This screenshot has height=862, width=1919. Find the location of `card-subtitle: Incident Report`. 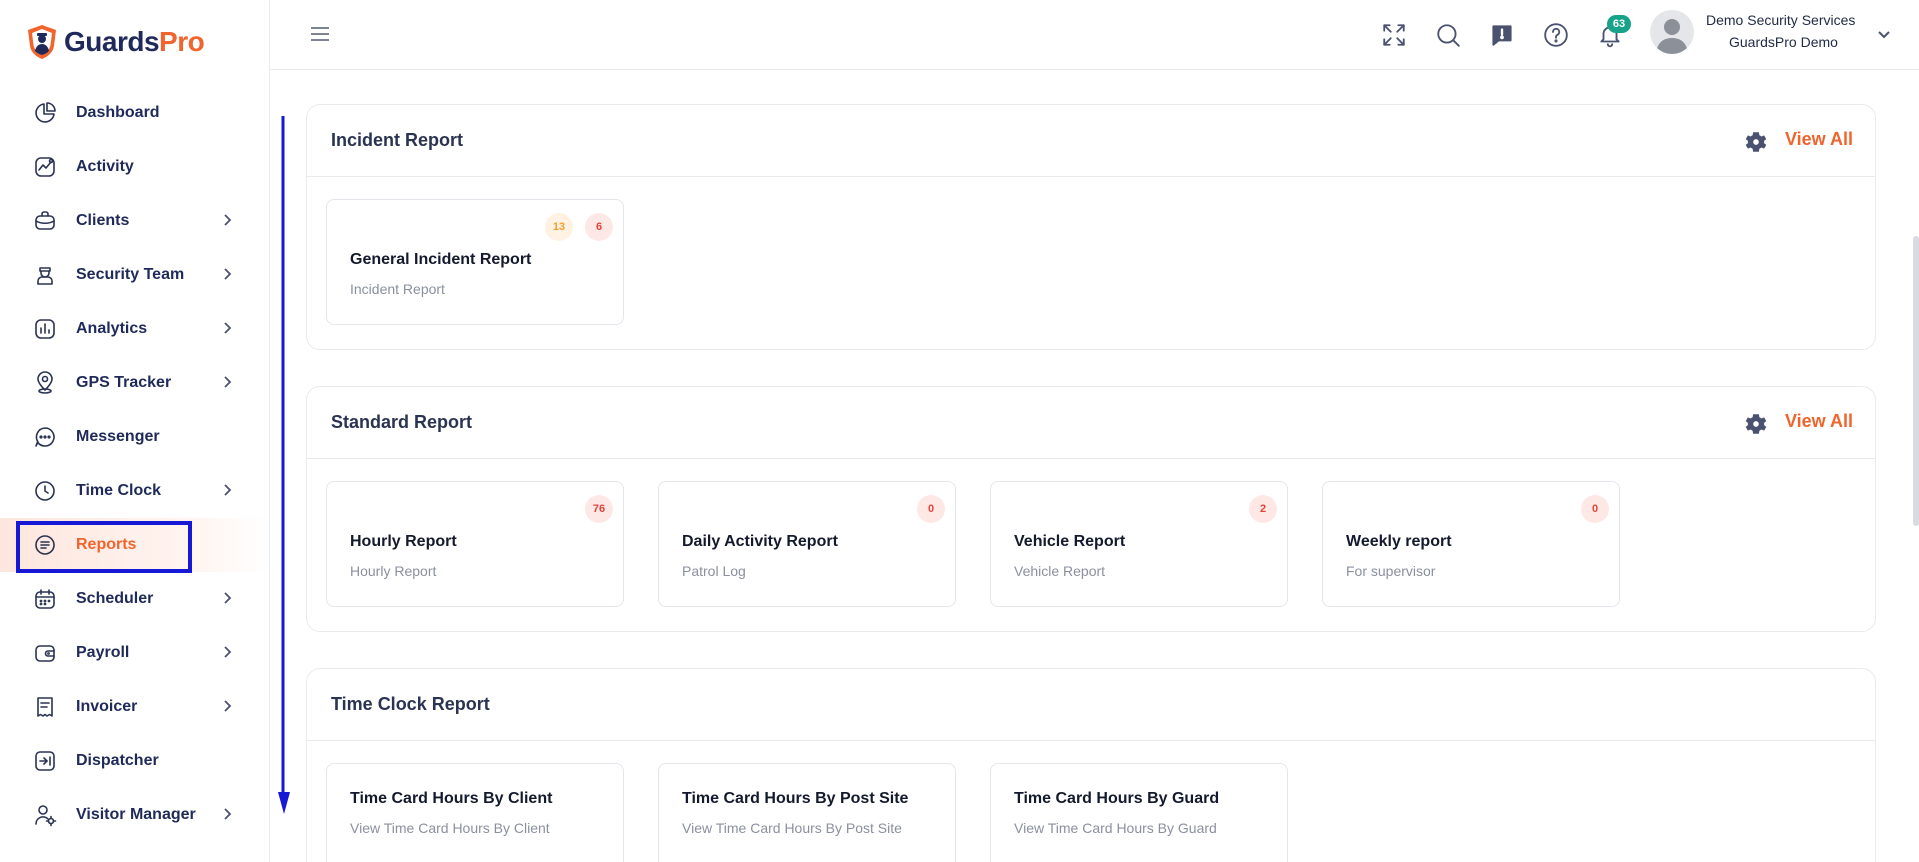

card-subtitle: Incident Report is located at coordinates (397, 289).